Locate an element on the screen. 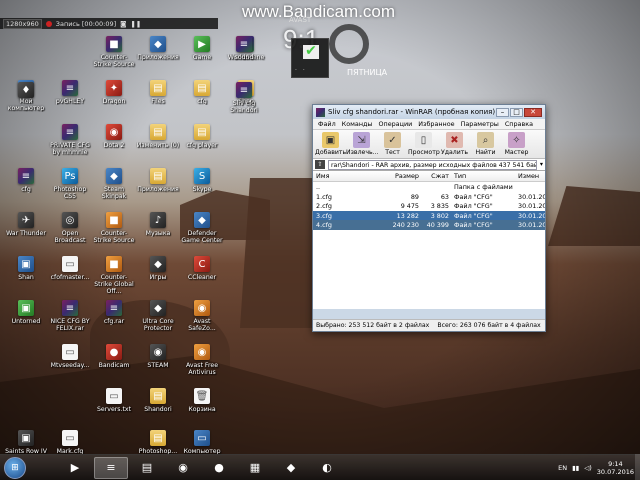  desktop-icon-label: Ultra Core Protector is located at coordinates (158, 325).